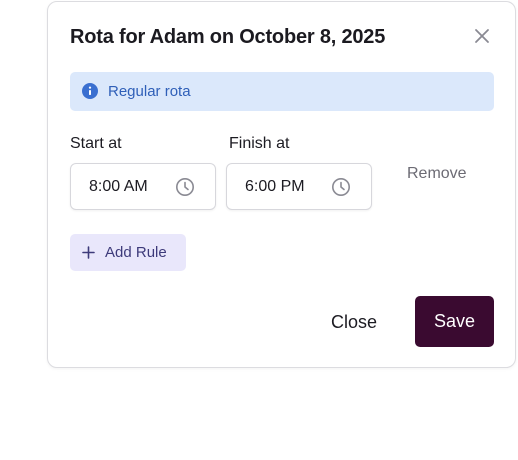 The image size is (518, 460). I want to click on close-button: Close, so click(354, 322).